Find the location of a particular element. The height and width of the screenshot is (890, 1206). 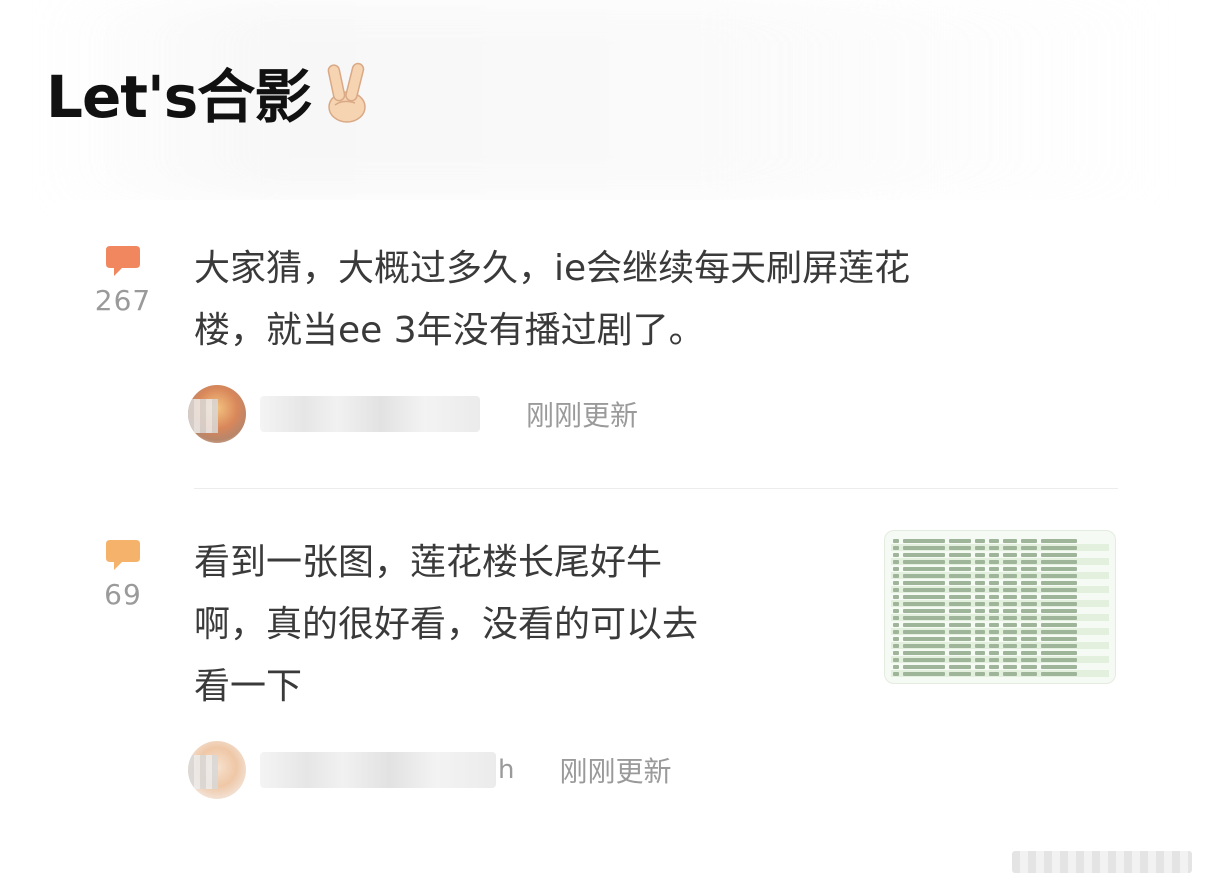

avatar-mosaic is located at coordinates (203, 772).